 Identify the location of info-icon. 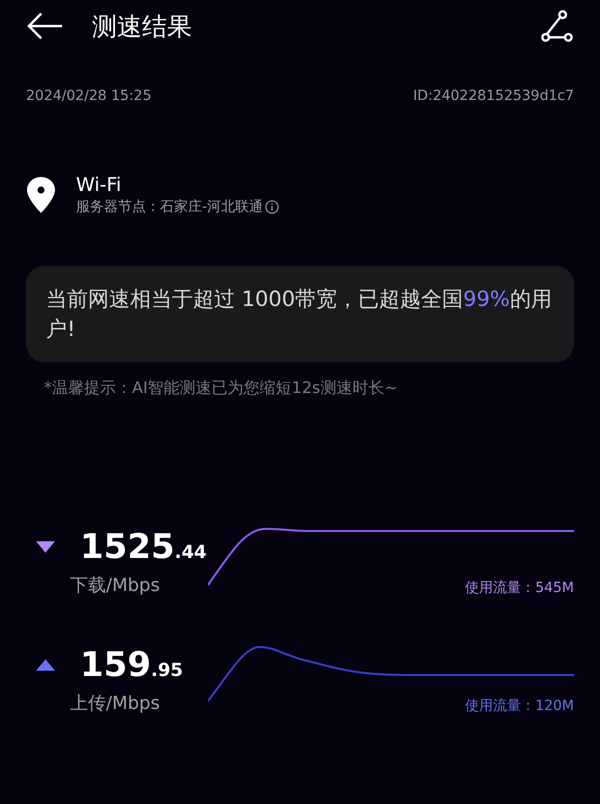
(272, 207).